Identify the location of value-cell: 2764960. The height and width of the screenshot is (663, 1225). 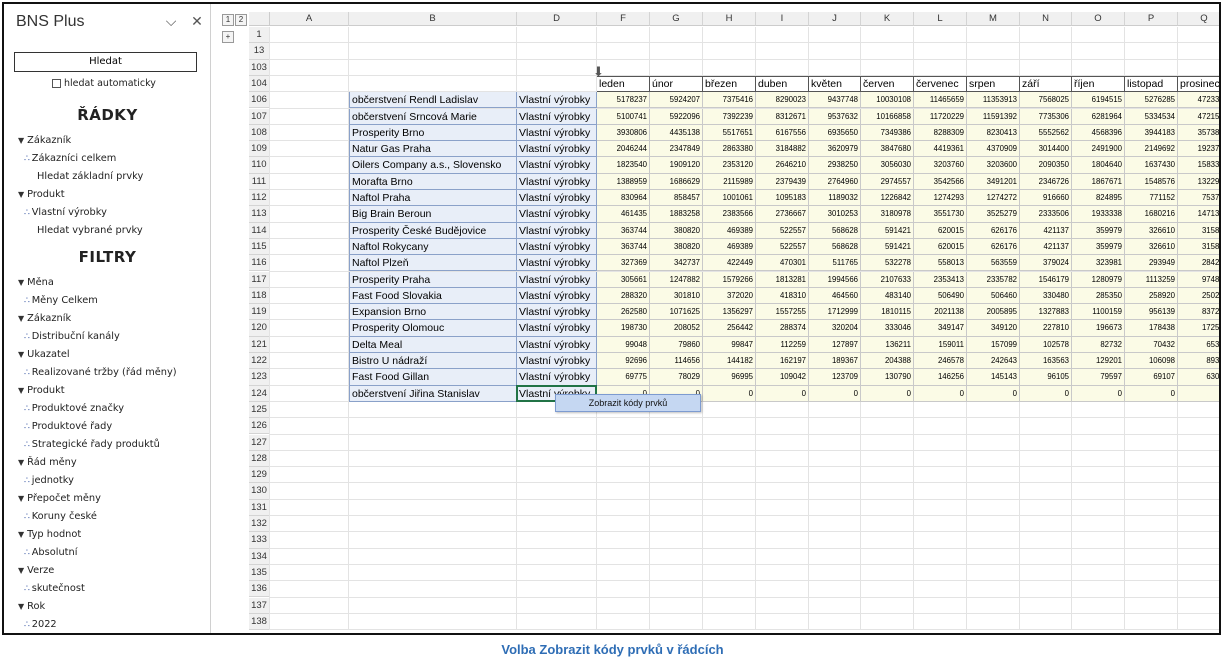
(835, 181).